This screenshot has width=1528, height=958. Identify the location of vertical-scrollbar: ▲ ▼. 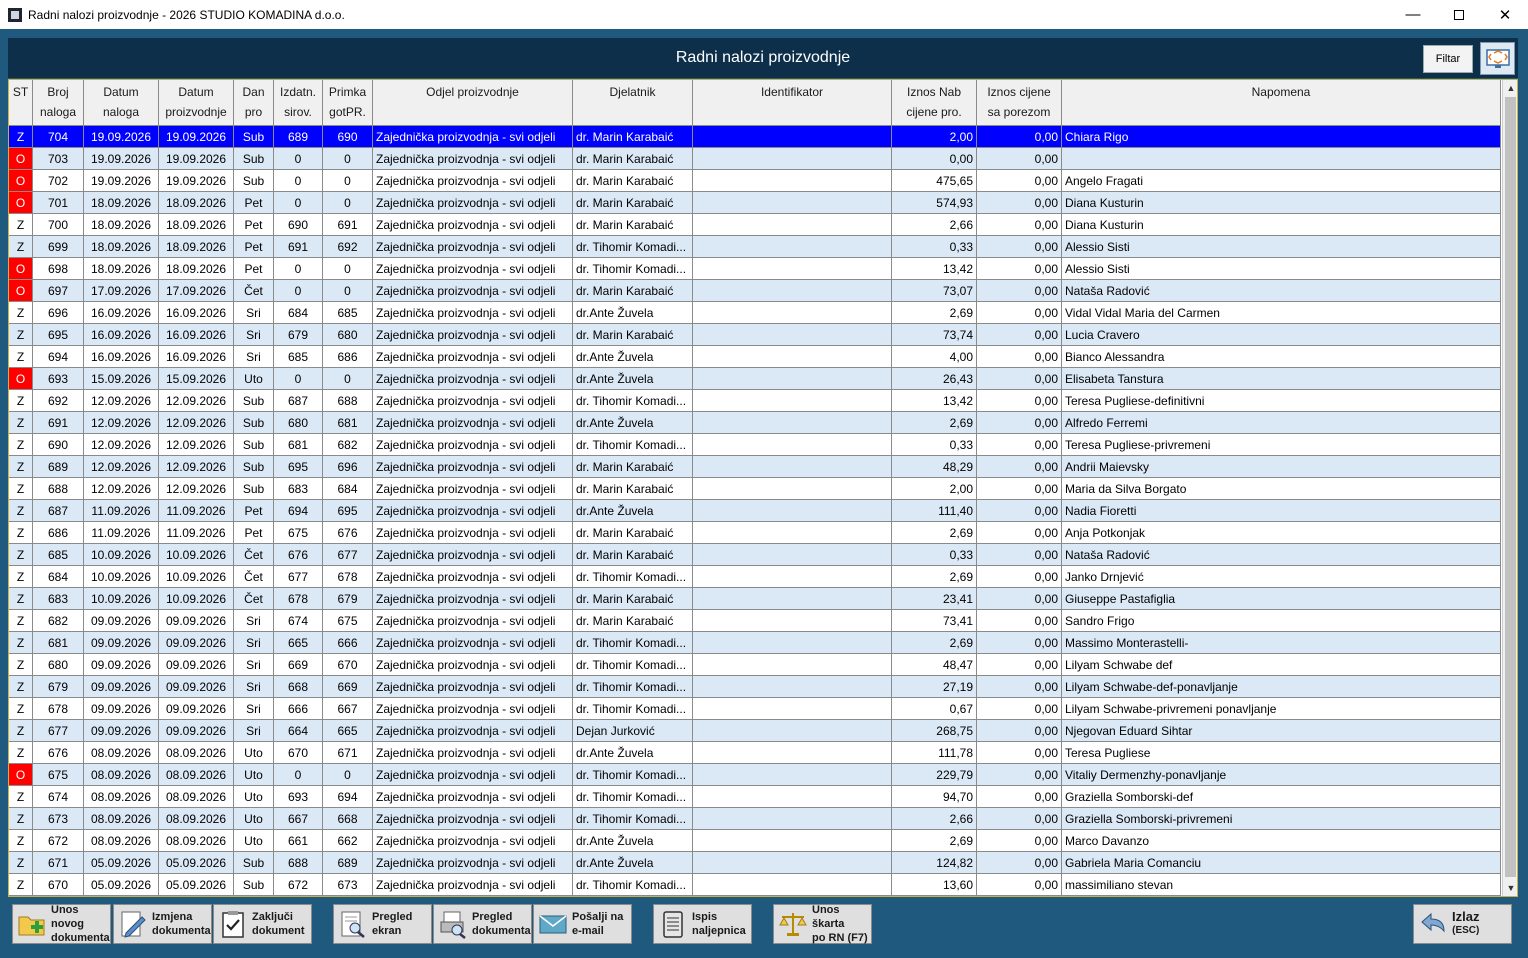
(1509, 488).